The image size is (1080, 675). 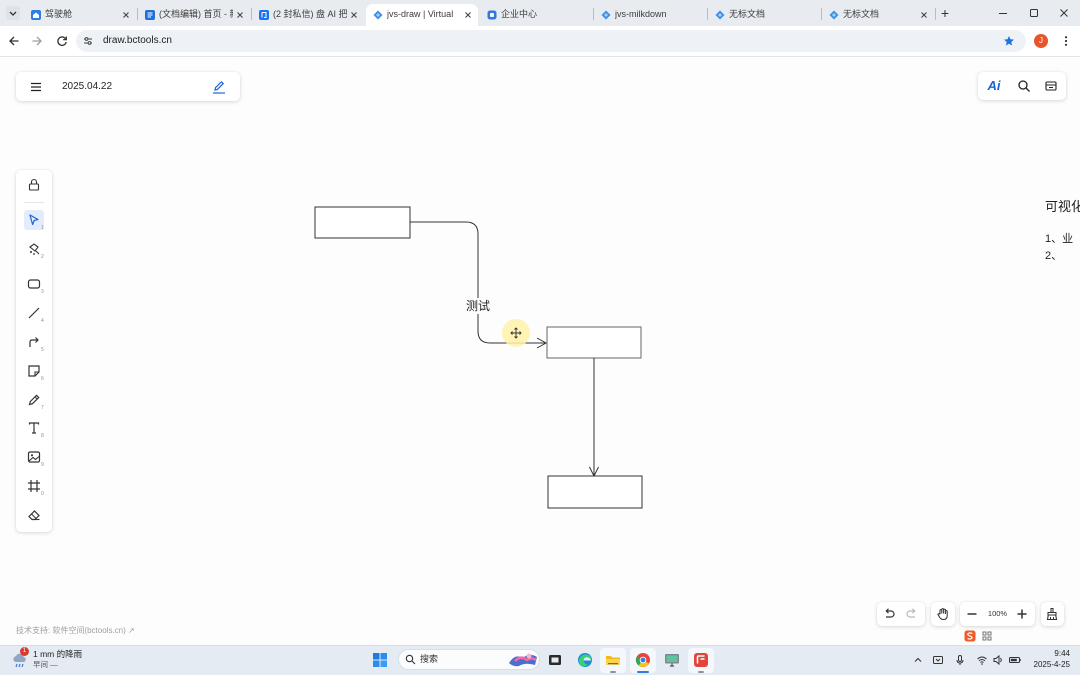 I want to click on new-tab-button: +, so click(x=945, y=13).